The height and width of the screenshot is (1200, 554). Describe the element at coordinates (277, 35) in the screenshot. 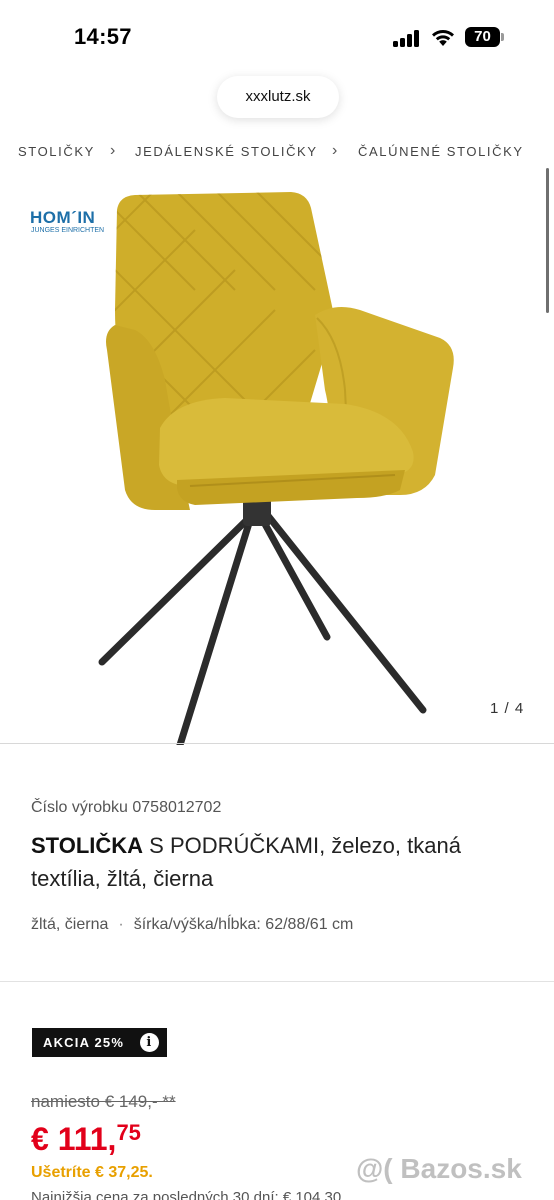

I see `status-bar: 14:57 70` at that location.